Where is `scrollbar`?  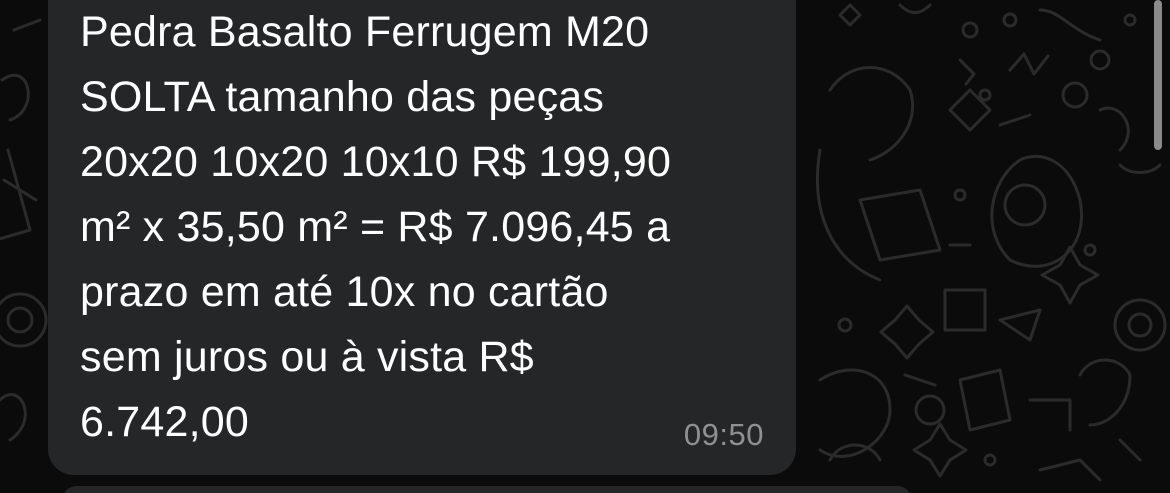
scrollbar is located at coordinates (1158, 75).